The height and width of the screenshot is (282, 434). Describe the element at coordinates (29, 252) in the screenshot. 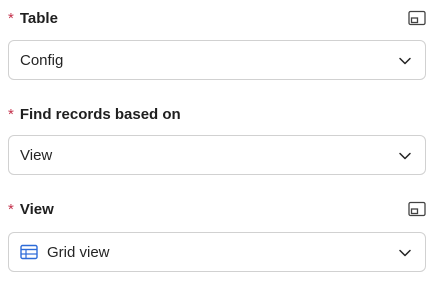

I see `grid-view-icon` at that location.